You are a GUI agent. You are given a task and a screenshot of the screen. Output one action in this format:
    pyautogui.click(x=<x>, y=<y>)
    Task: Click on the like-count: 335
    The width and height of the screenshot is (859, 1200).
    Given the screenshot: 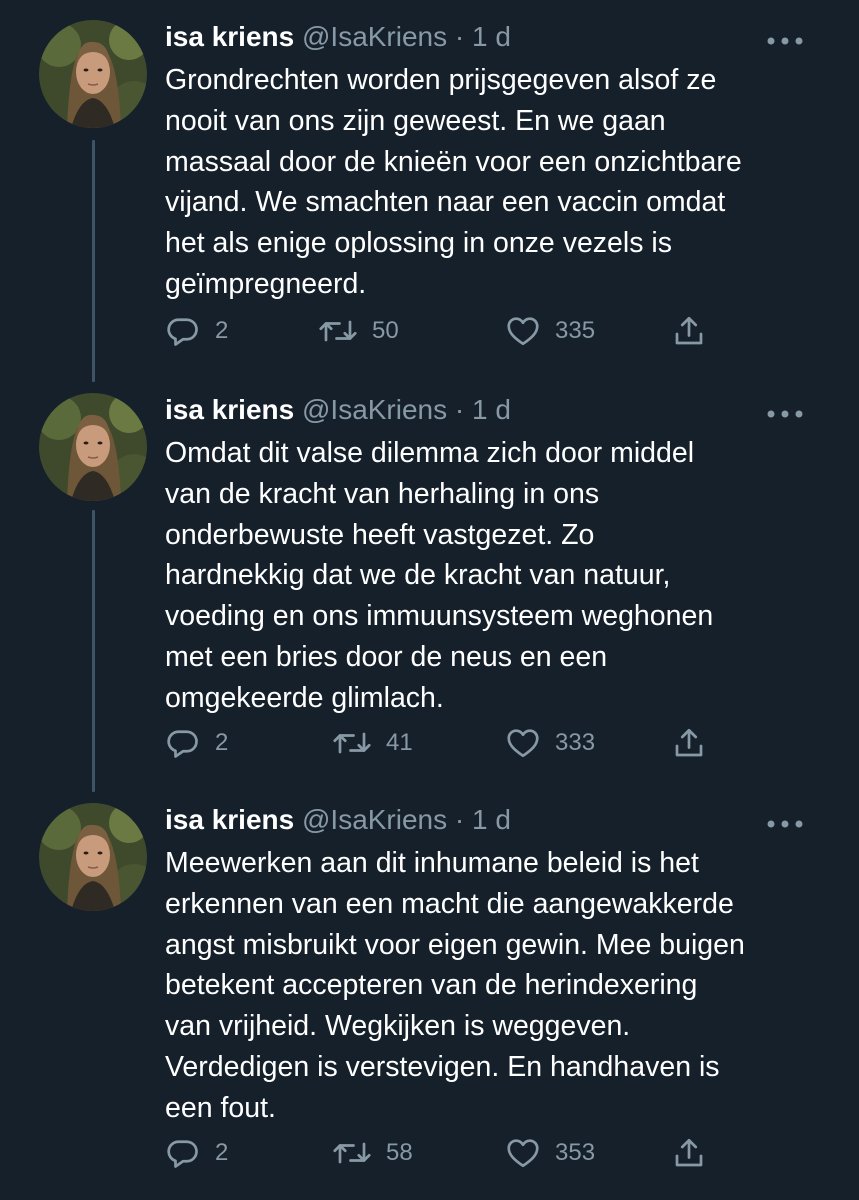 What is the action you would take?
    pyautogui.click(x=575, y=330)
    